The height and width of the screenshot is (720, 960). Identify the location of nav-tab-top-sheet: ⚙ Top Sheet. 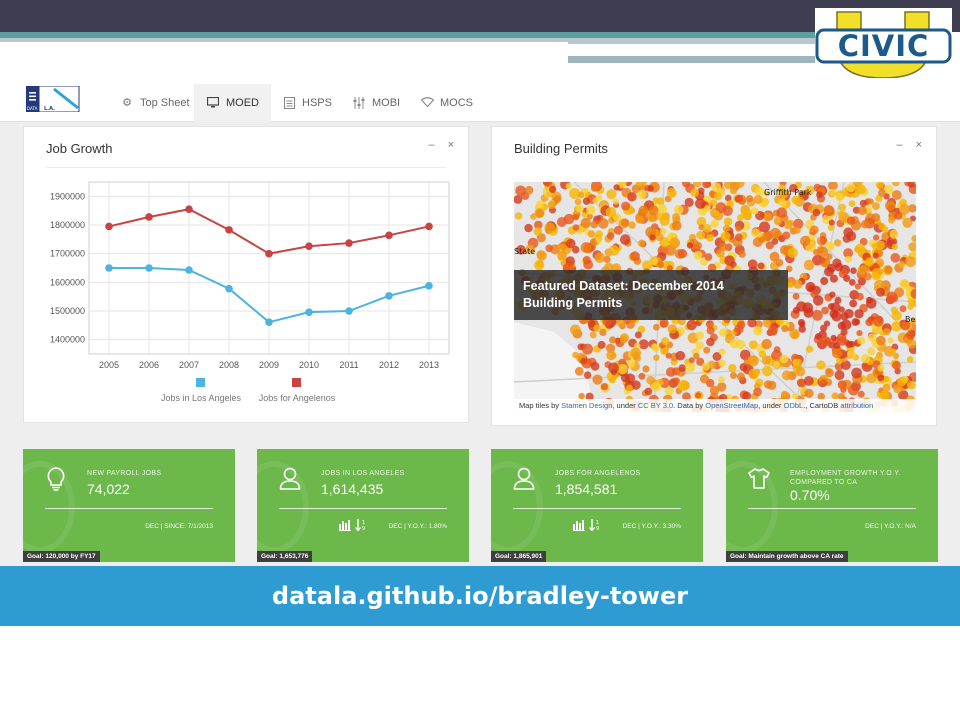
(155, 103).